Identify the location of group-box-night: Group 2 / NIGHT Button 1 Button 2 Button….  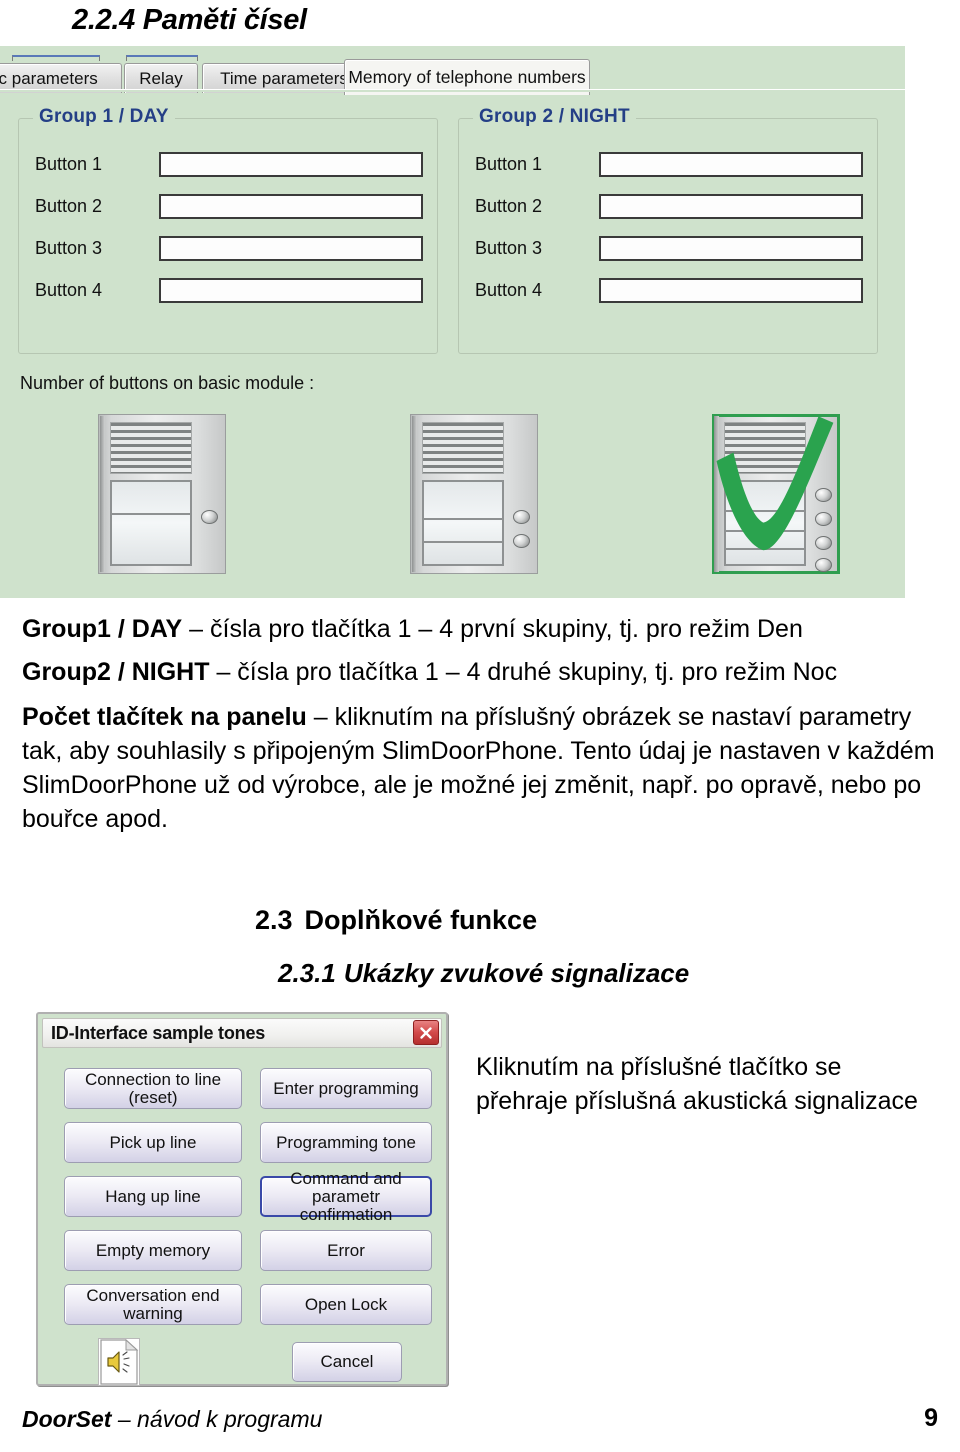
(668, 230).